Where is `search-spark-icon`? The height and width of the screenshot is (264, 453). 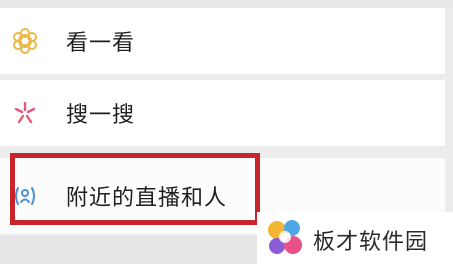 search-spark-icon is located at coordinates (25, 113).